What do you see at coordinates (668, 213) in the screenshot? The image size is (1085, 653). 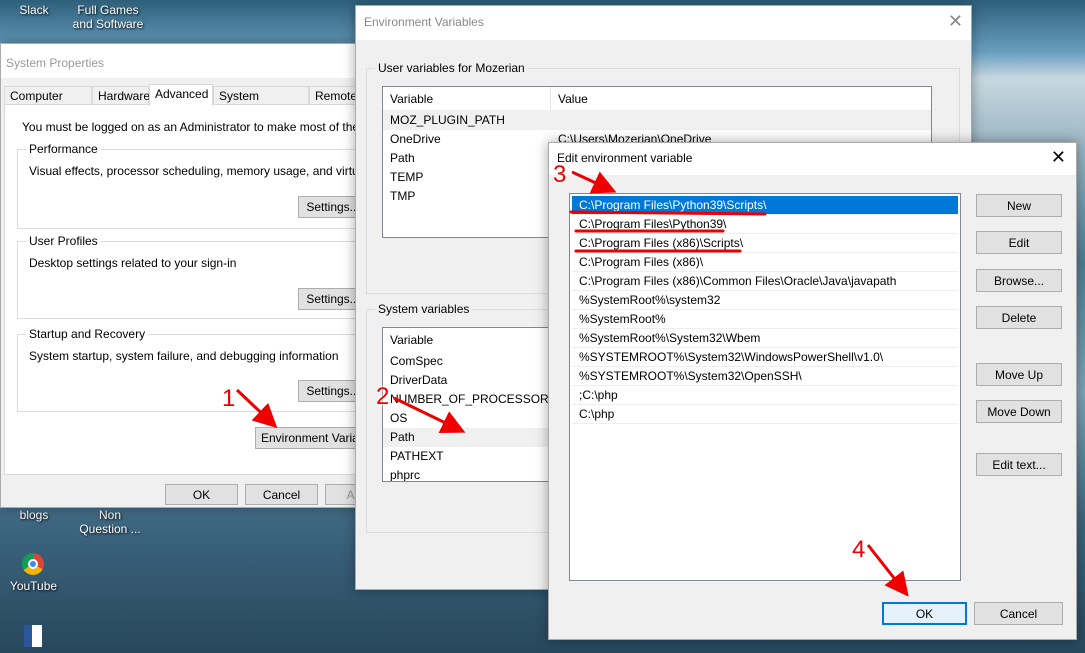 I see `underline-entry1` at bounding box center [668, 213].